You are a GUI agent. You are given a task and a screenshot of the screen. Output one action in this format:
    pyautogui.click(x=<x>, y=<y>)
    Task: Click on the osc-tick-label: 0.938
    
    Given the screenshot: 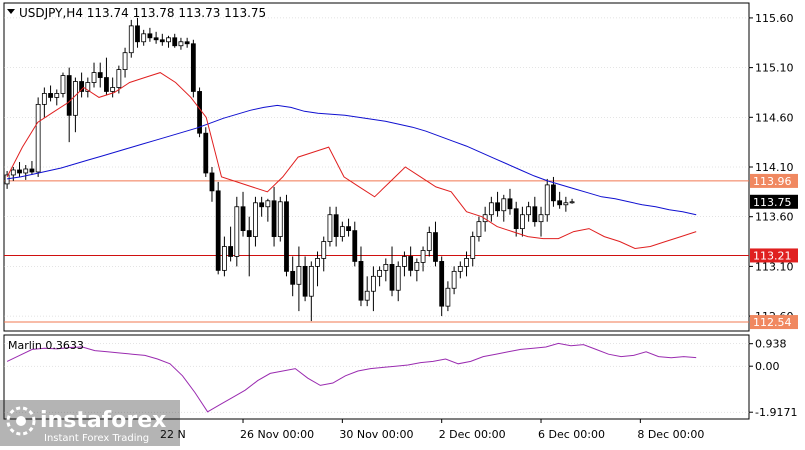 What is the action you would take?
    pyautogui.click(x=771, y=344)
    